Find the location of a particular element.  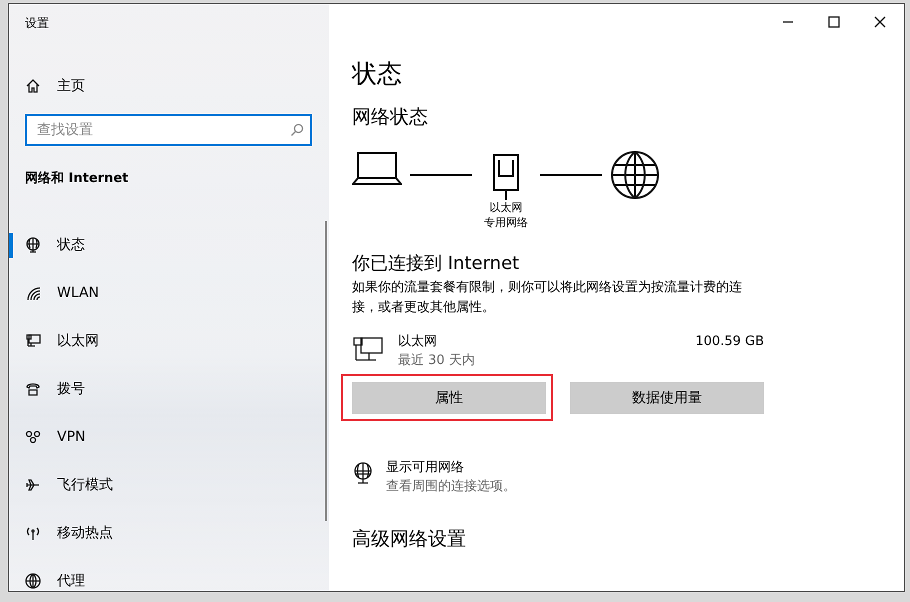

data-usage-button: 数据使用量 is located at coordinates (667, 398).